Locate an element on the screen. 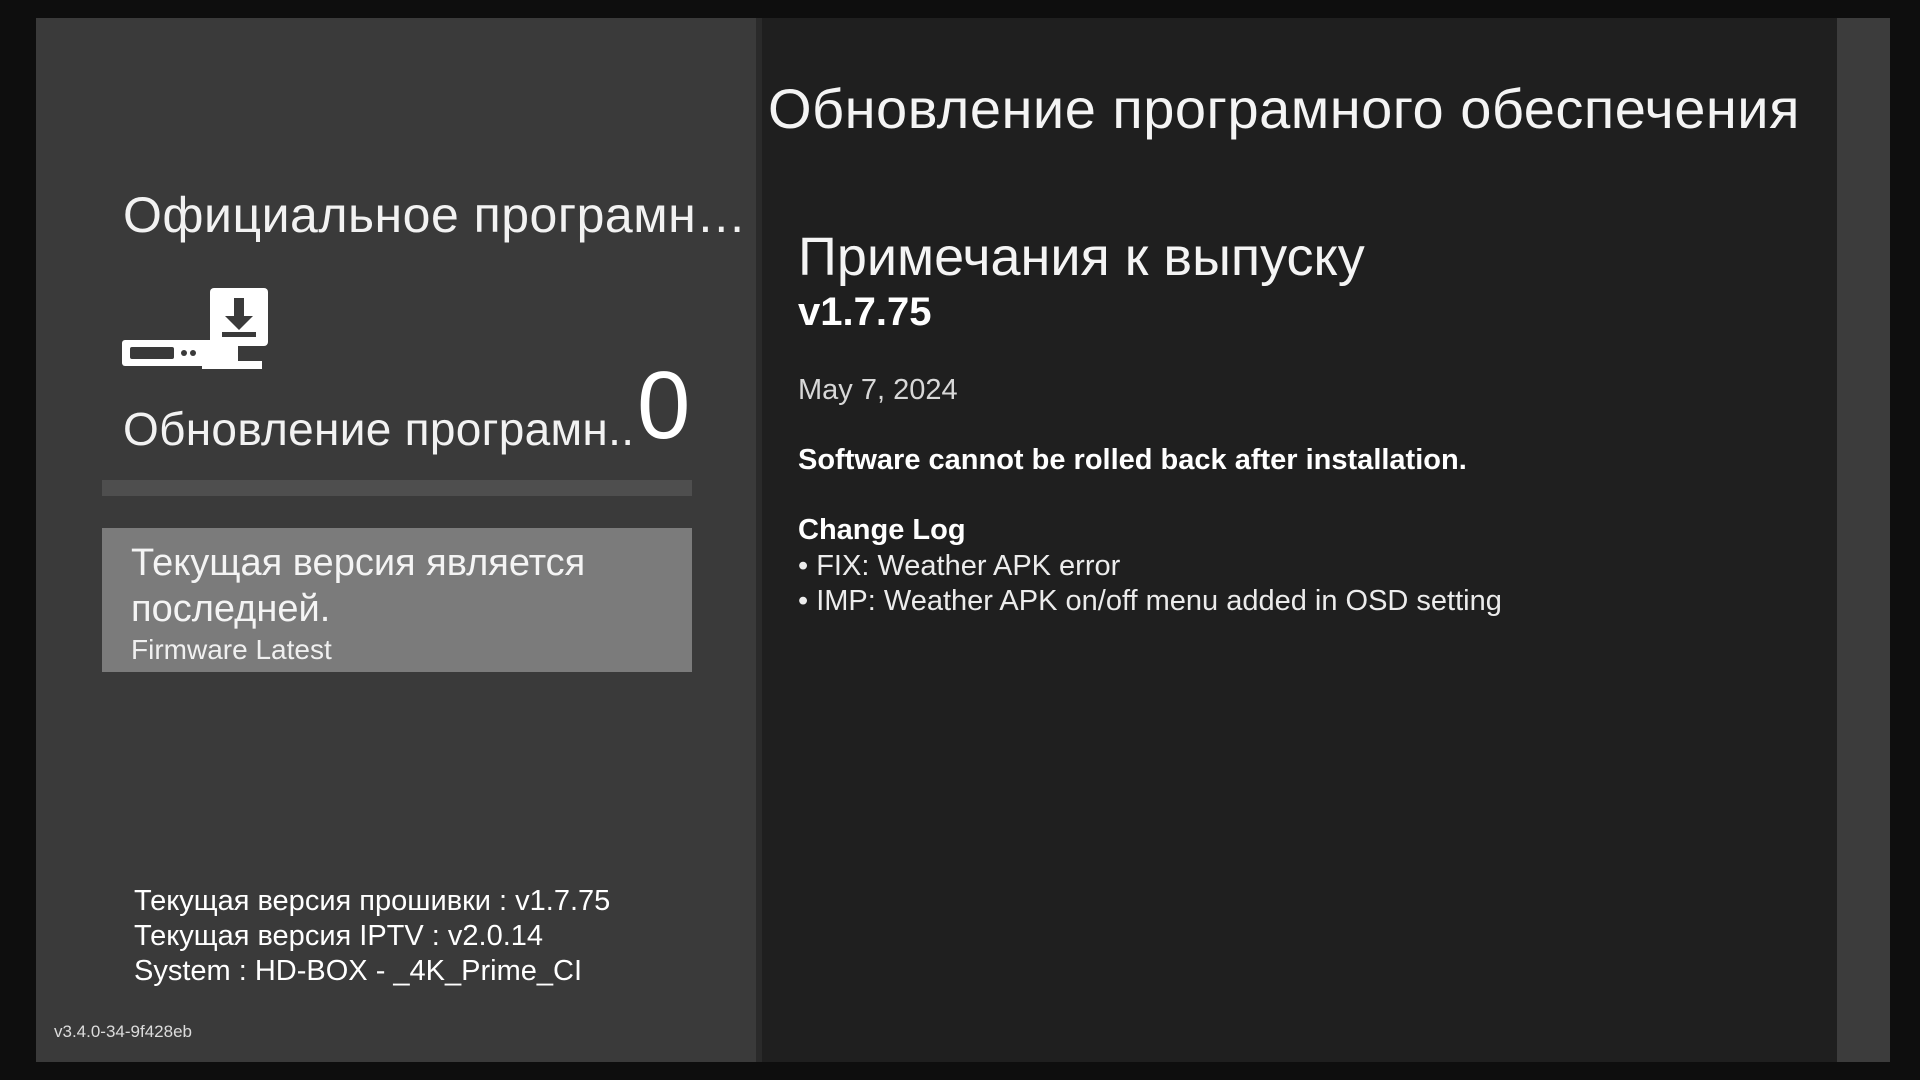 The image size is (1920, 1080). release-date: May 7, 2024 is located at coordinates (878, 390).